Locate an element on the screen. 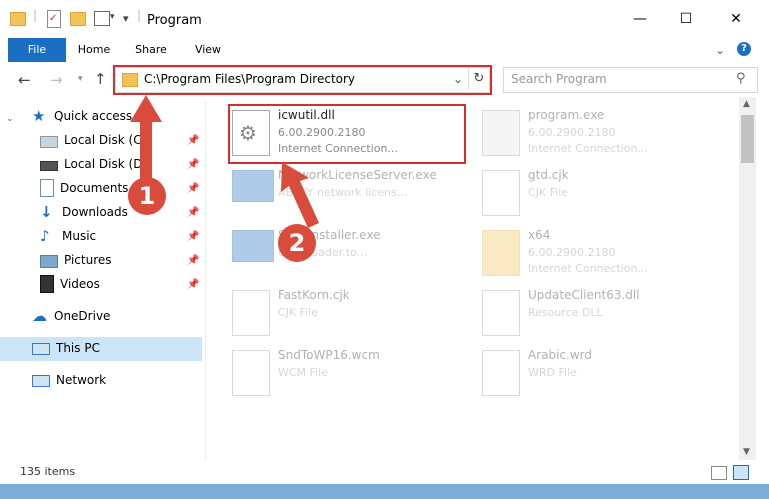 This screenshot has width=769, height=499. arrow-diagonal-shape is located at coordinates (300, 195).